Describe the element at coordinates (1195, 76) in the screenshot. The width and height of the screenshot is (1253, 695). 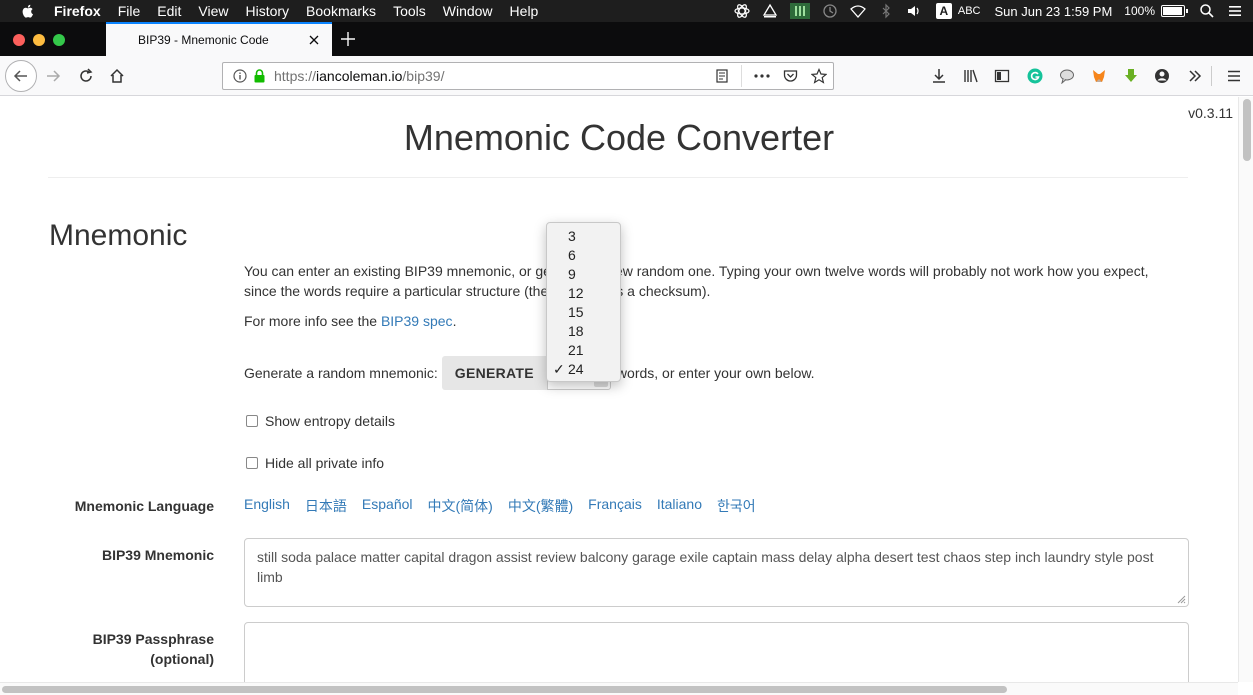
I see `overflow-menu-button` at that location.